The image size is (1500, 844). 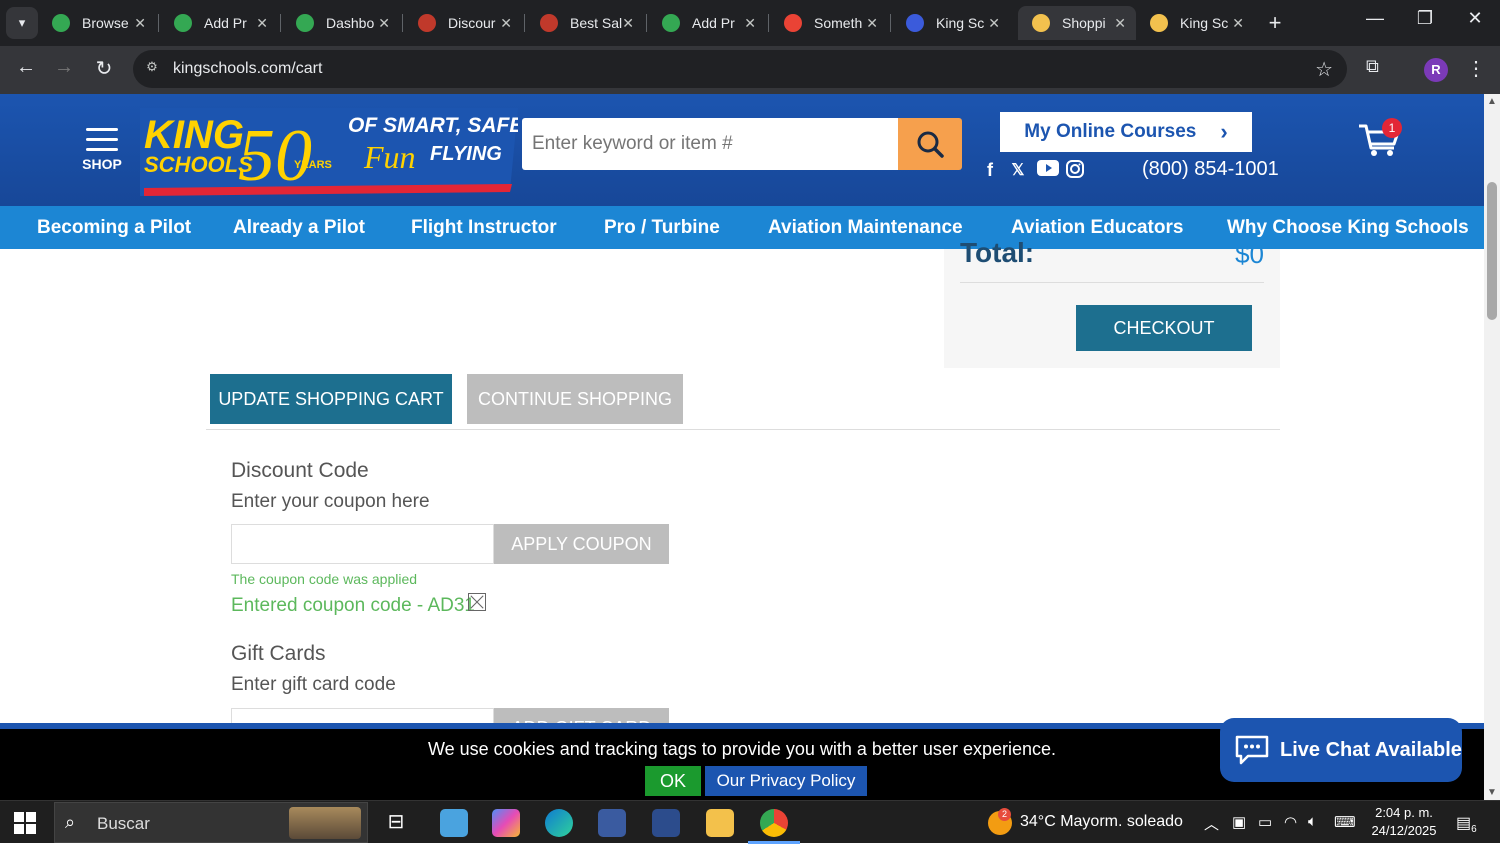 I want to click on browser-tab: Dashbo ✕, so click(x=341, y=23).